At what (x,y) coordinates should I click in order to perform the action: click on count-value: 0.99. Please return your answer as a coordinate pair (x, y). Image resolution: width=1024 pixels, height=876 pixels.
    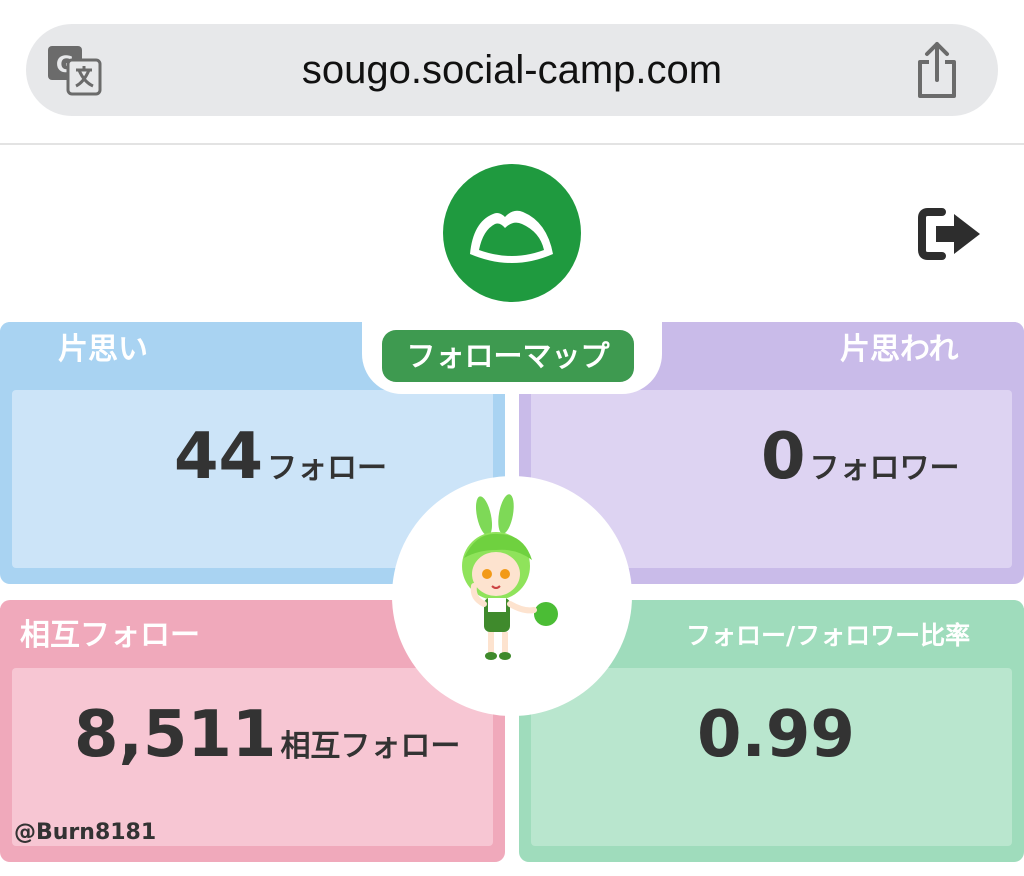
    Looking at the image, I should click on (776, 735).